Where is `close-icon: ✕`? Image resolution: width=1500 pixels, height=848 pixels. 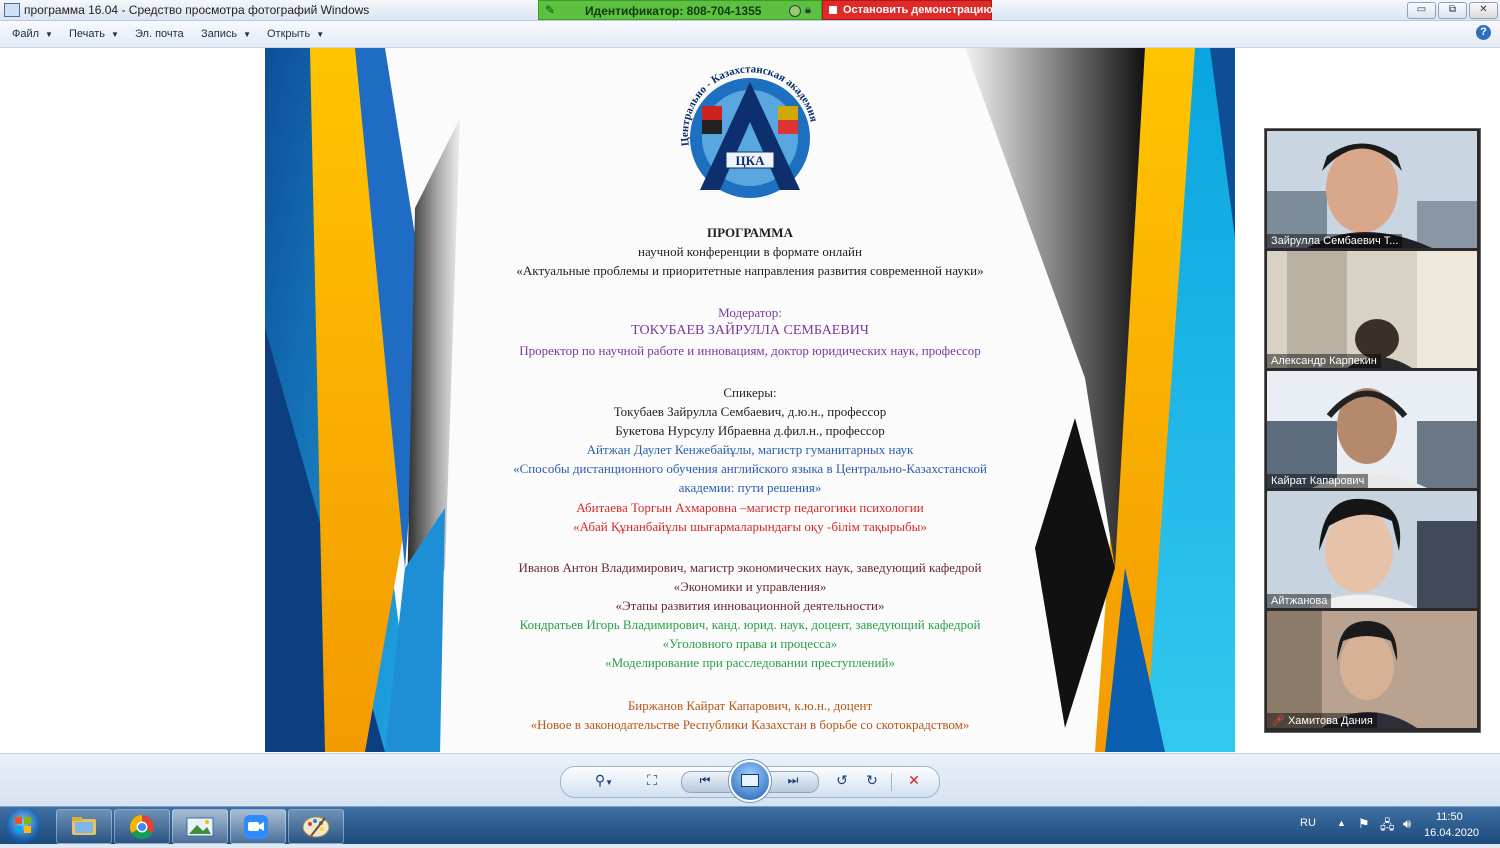
close-icon: ✕ is located at coordinates (1483, 9).